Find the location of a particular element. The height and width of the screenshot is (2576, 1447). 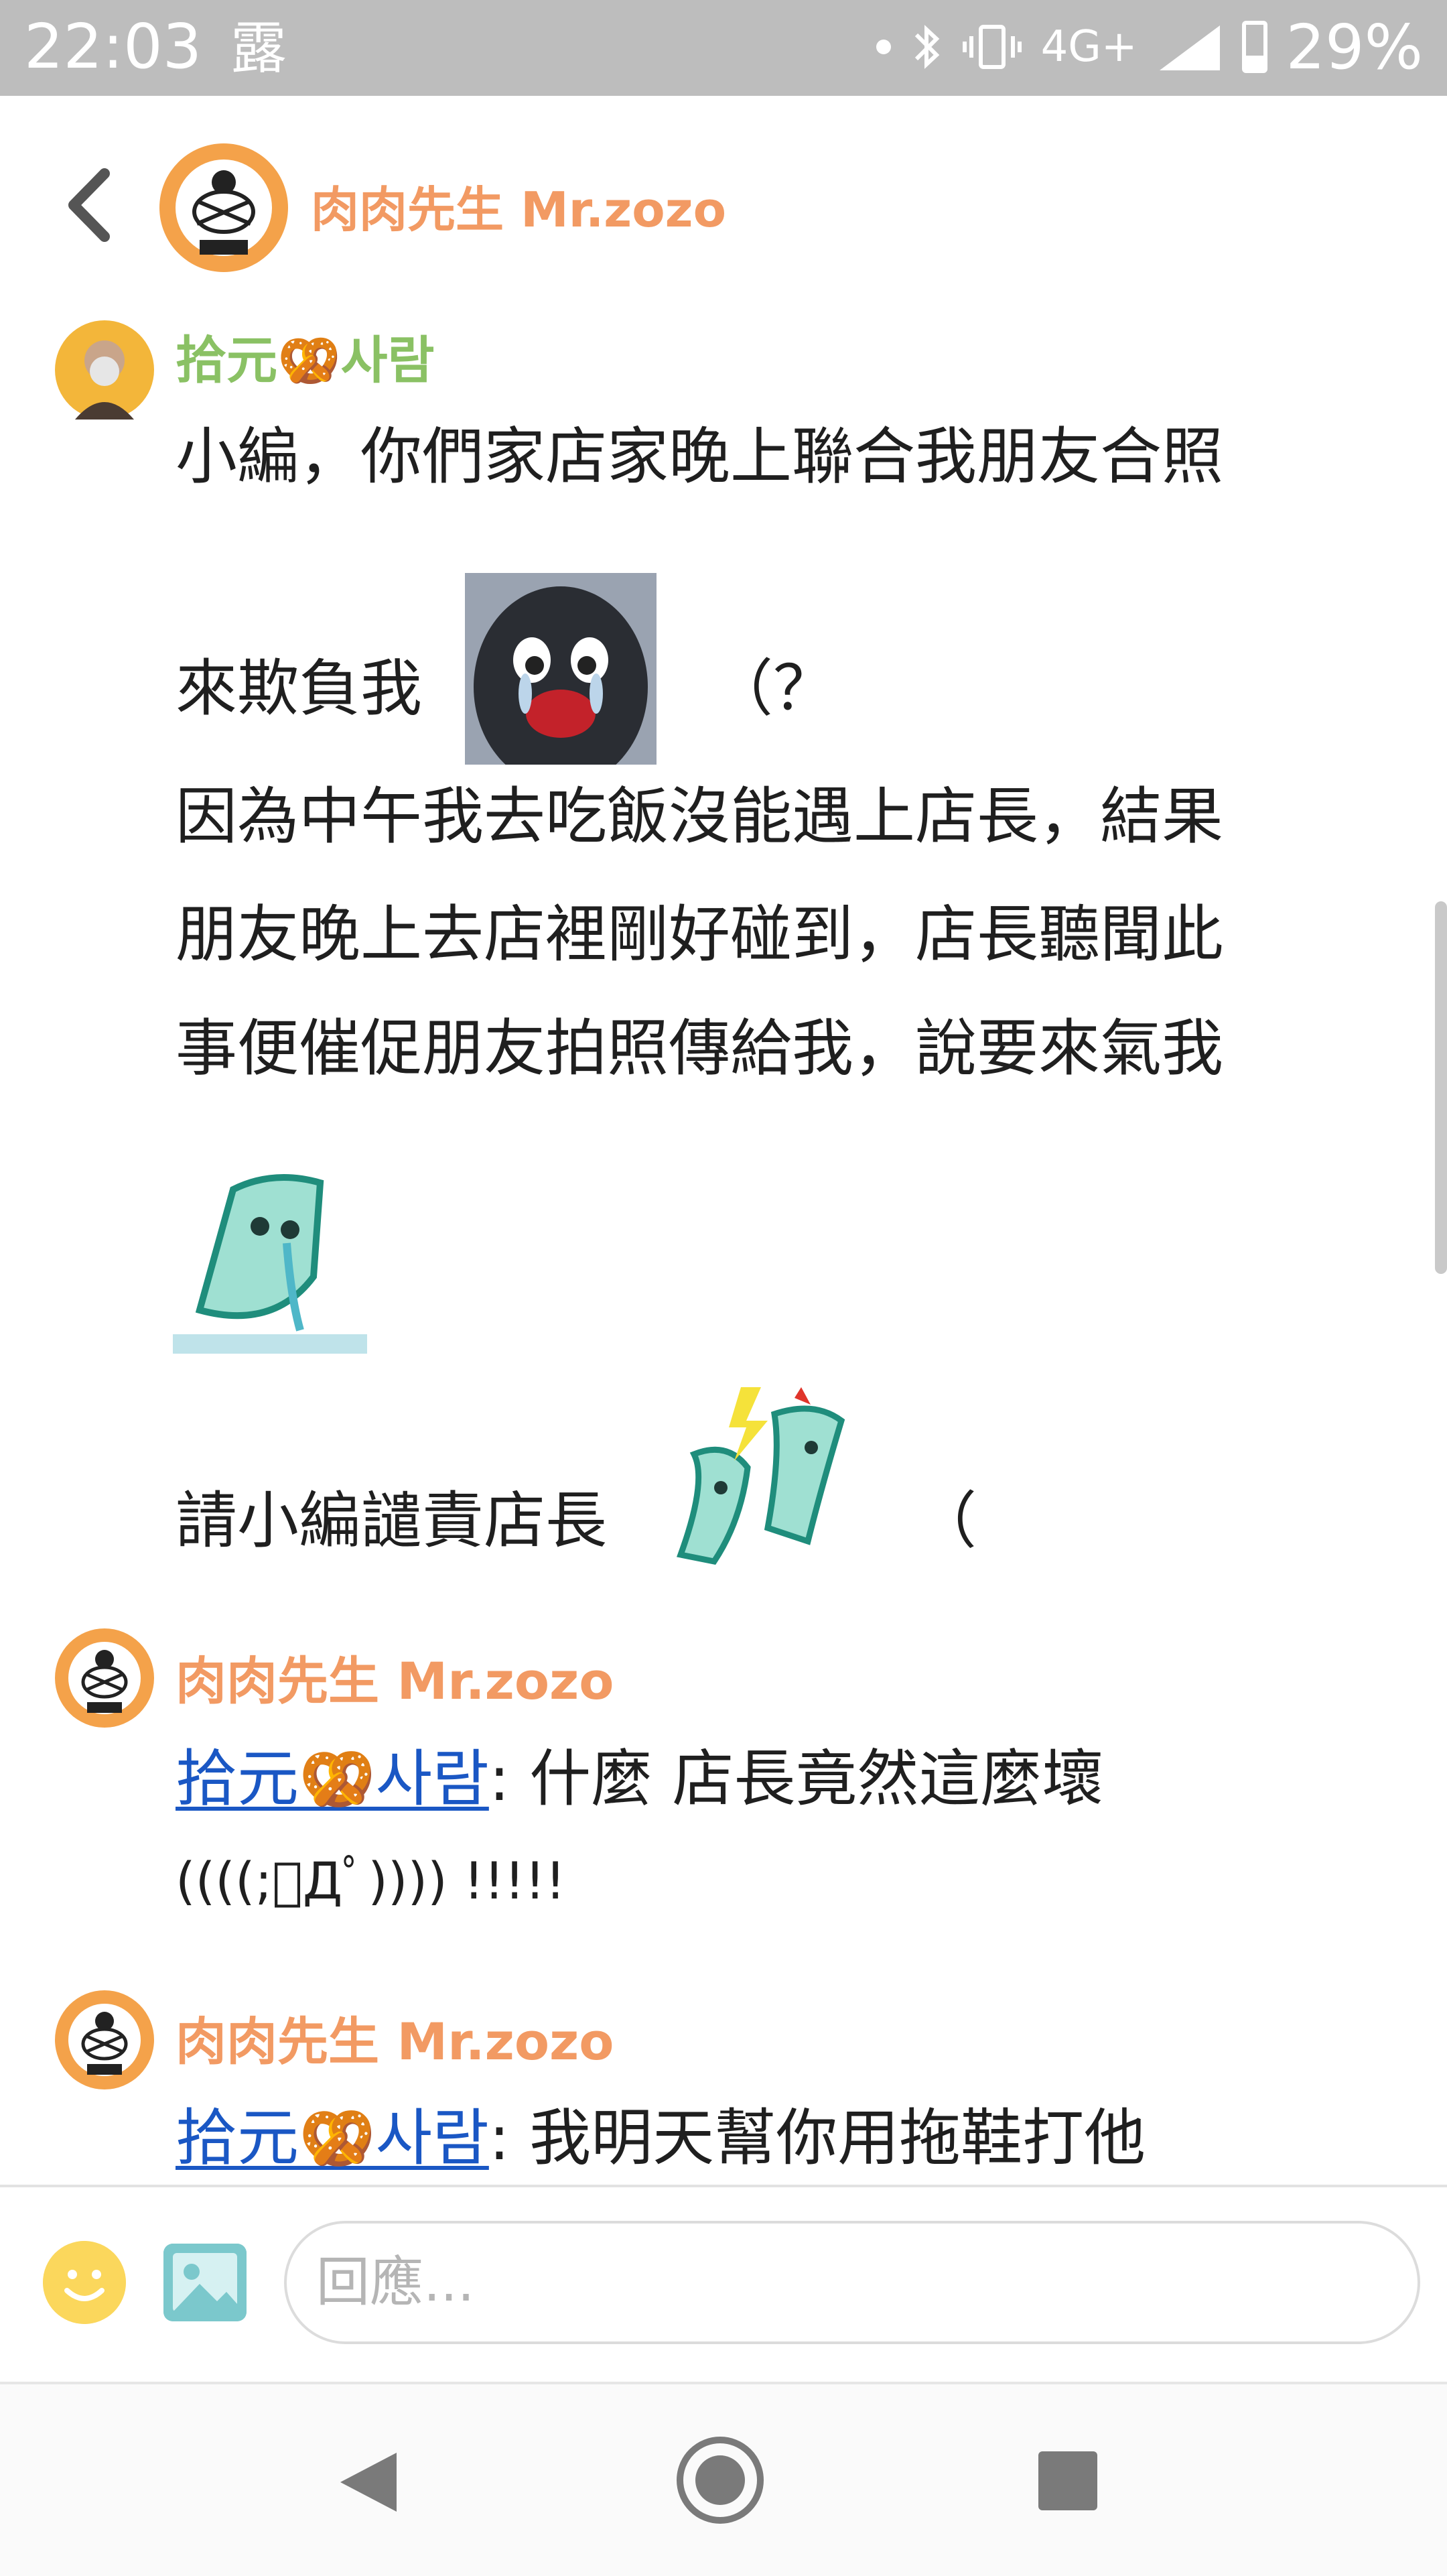

vibrate-icon is located at coordinates (992, 47).